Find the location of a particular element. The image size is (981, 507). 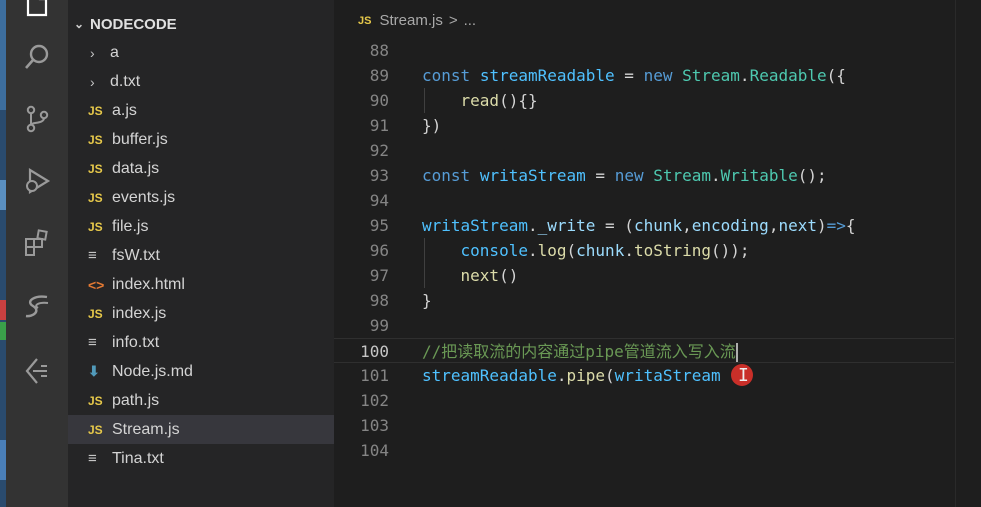

line-number: 100 is located at coordinates (374, 351).